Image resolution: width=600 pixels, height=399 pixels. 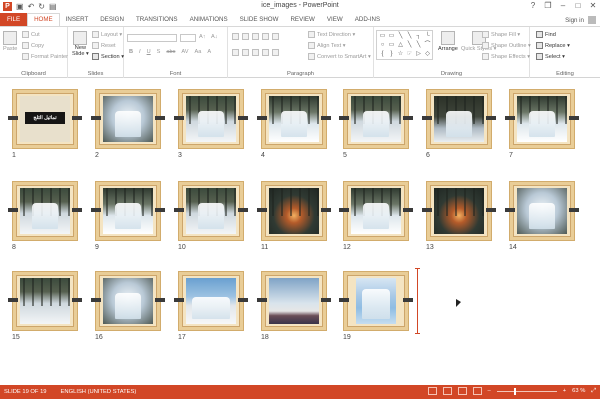 What do you see at coordinates (339, 56) in the screenshot?
I see `convert-smartart-button: Convert to SmartArt ▾` at bounding box center [339, 56].